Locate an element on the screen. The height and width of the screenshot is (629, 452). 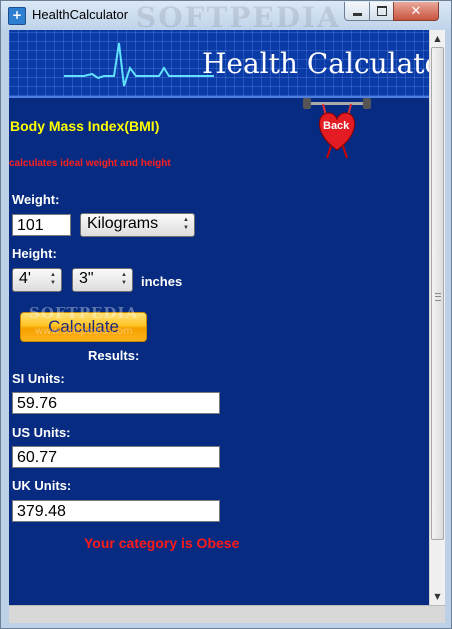
maximize-icon is located at coordinates (381, 11).